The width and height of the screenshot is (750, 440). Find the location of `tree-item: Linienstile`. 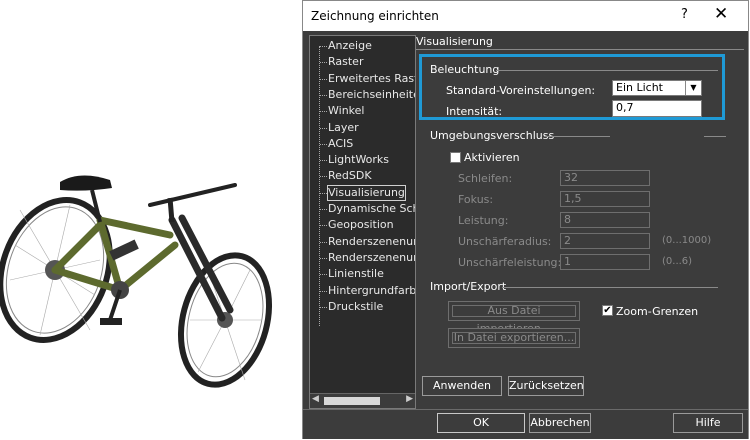

tree-item: Linienstile is located at coordinates (356, 274).